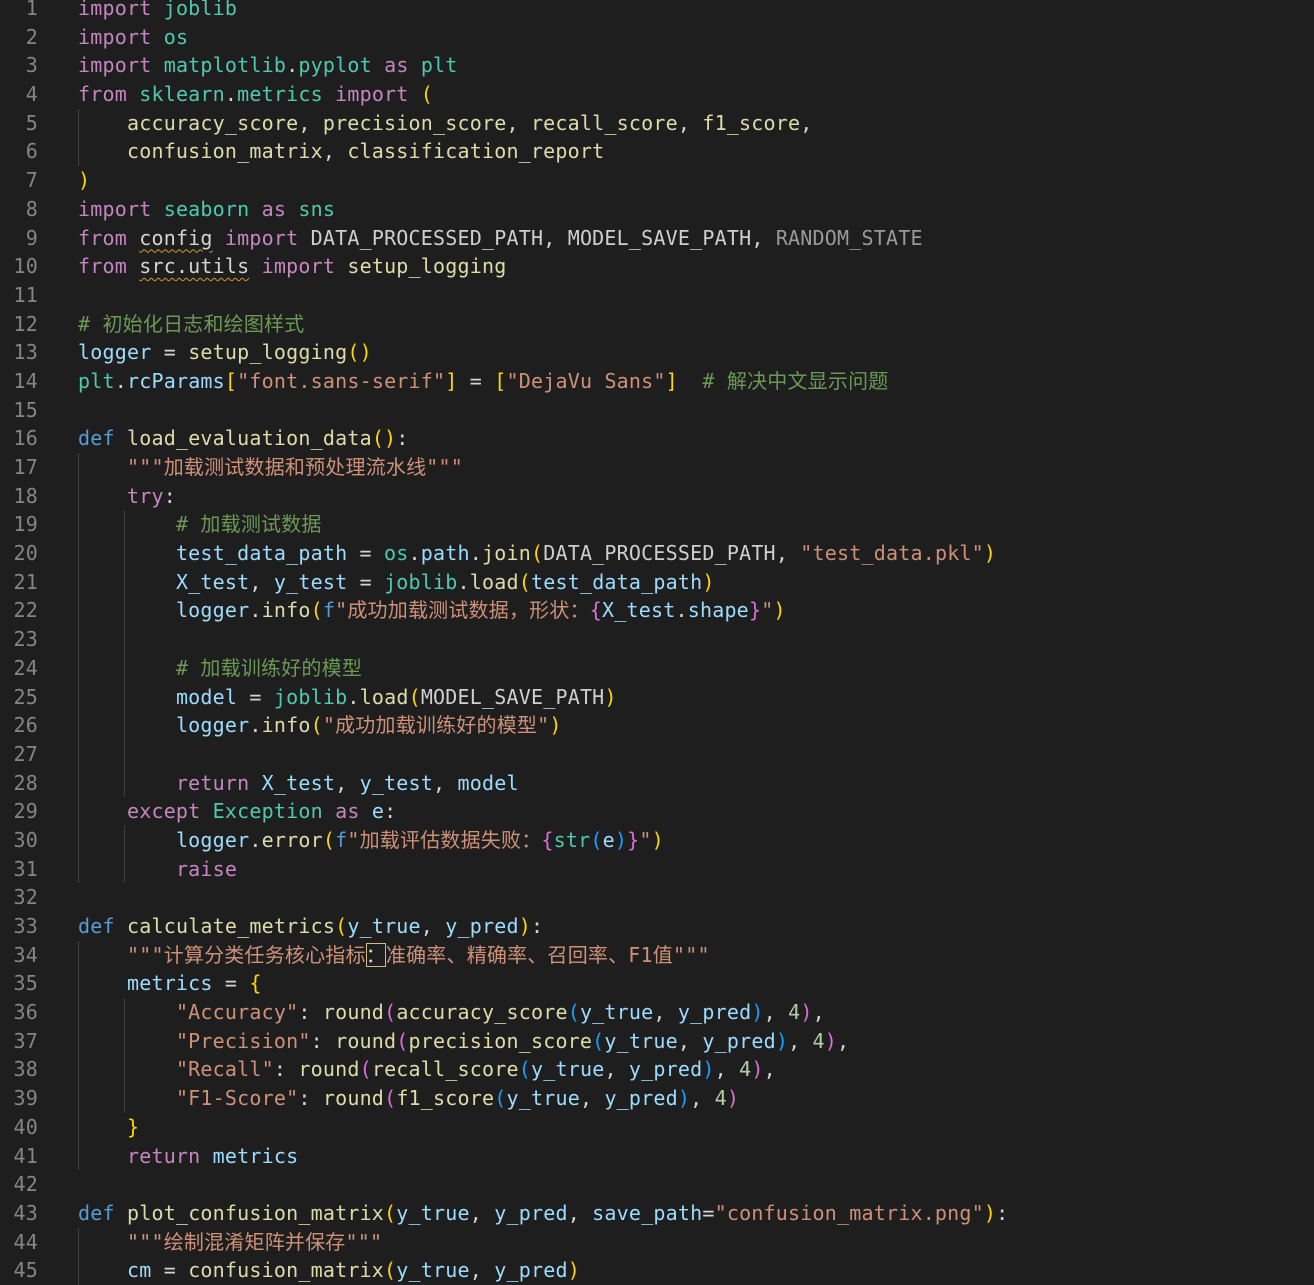 Image resolution: width=1314 pixels, height=1285 pixels. What do you see at coordinates (795, 380) in the screenshot?
I see `code-token: # 解决中文显示问题` at bounding box center [795, 380].